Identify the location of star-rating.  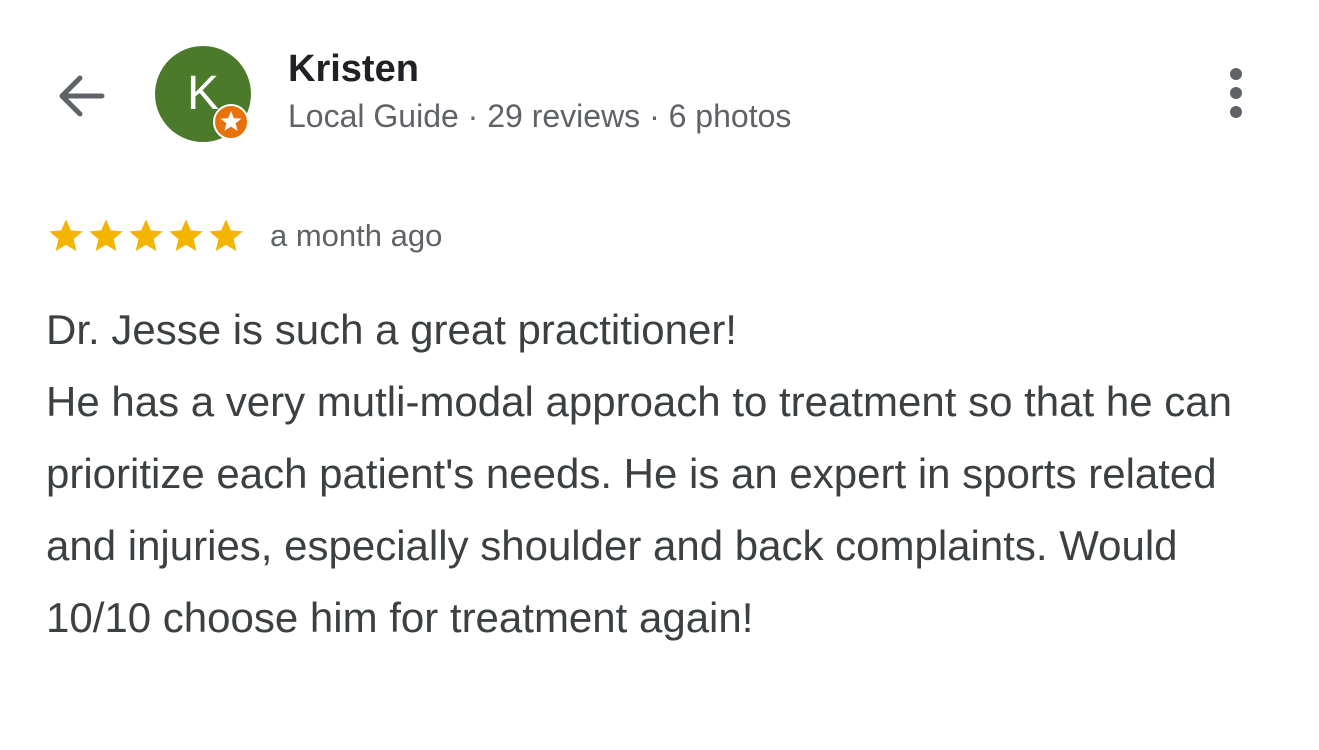
(146, 236).